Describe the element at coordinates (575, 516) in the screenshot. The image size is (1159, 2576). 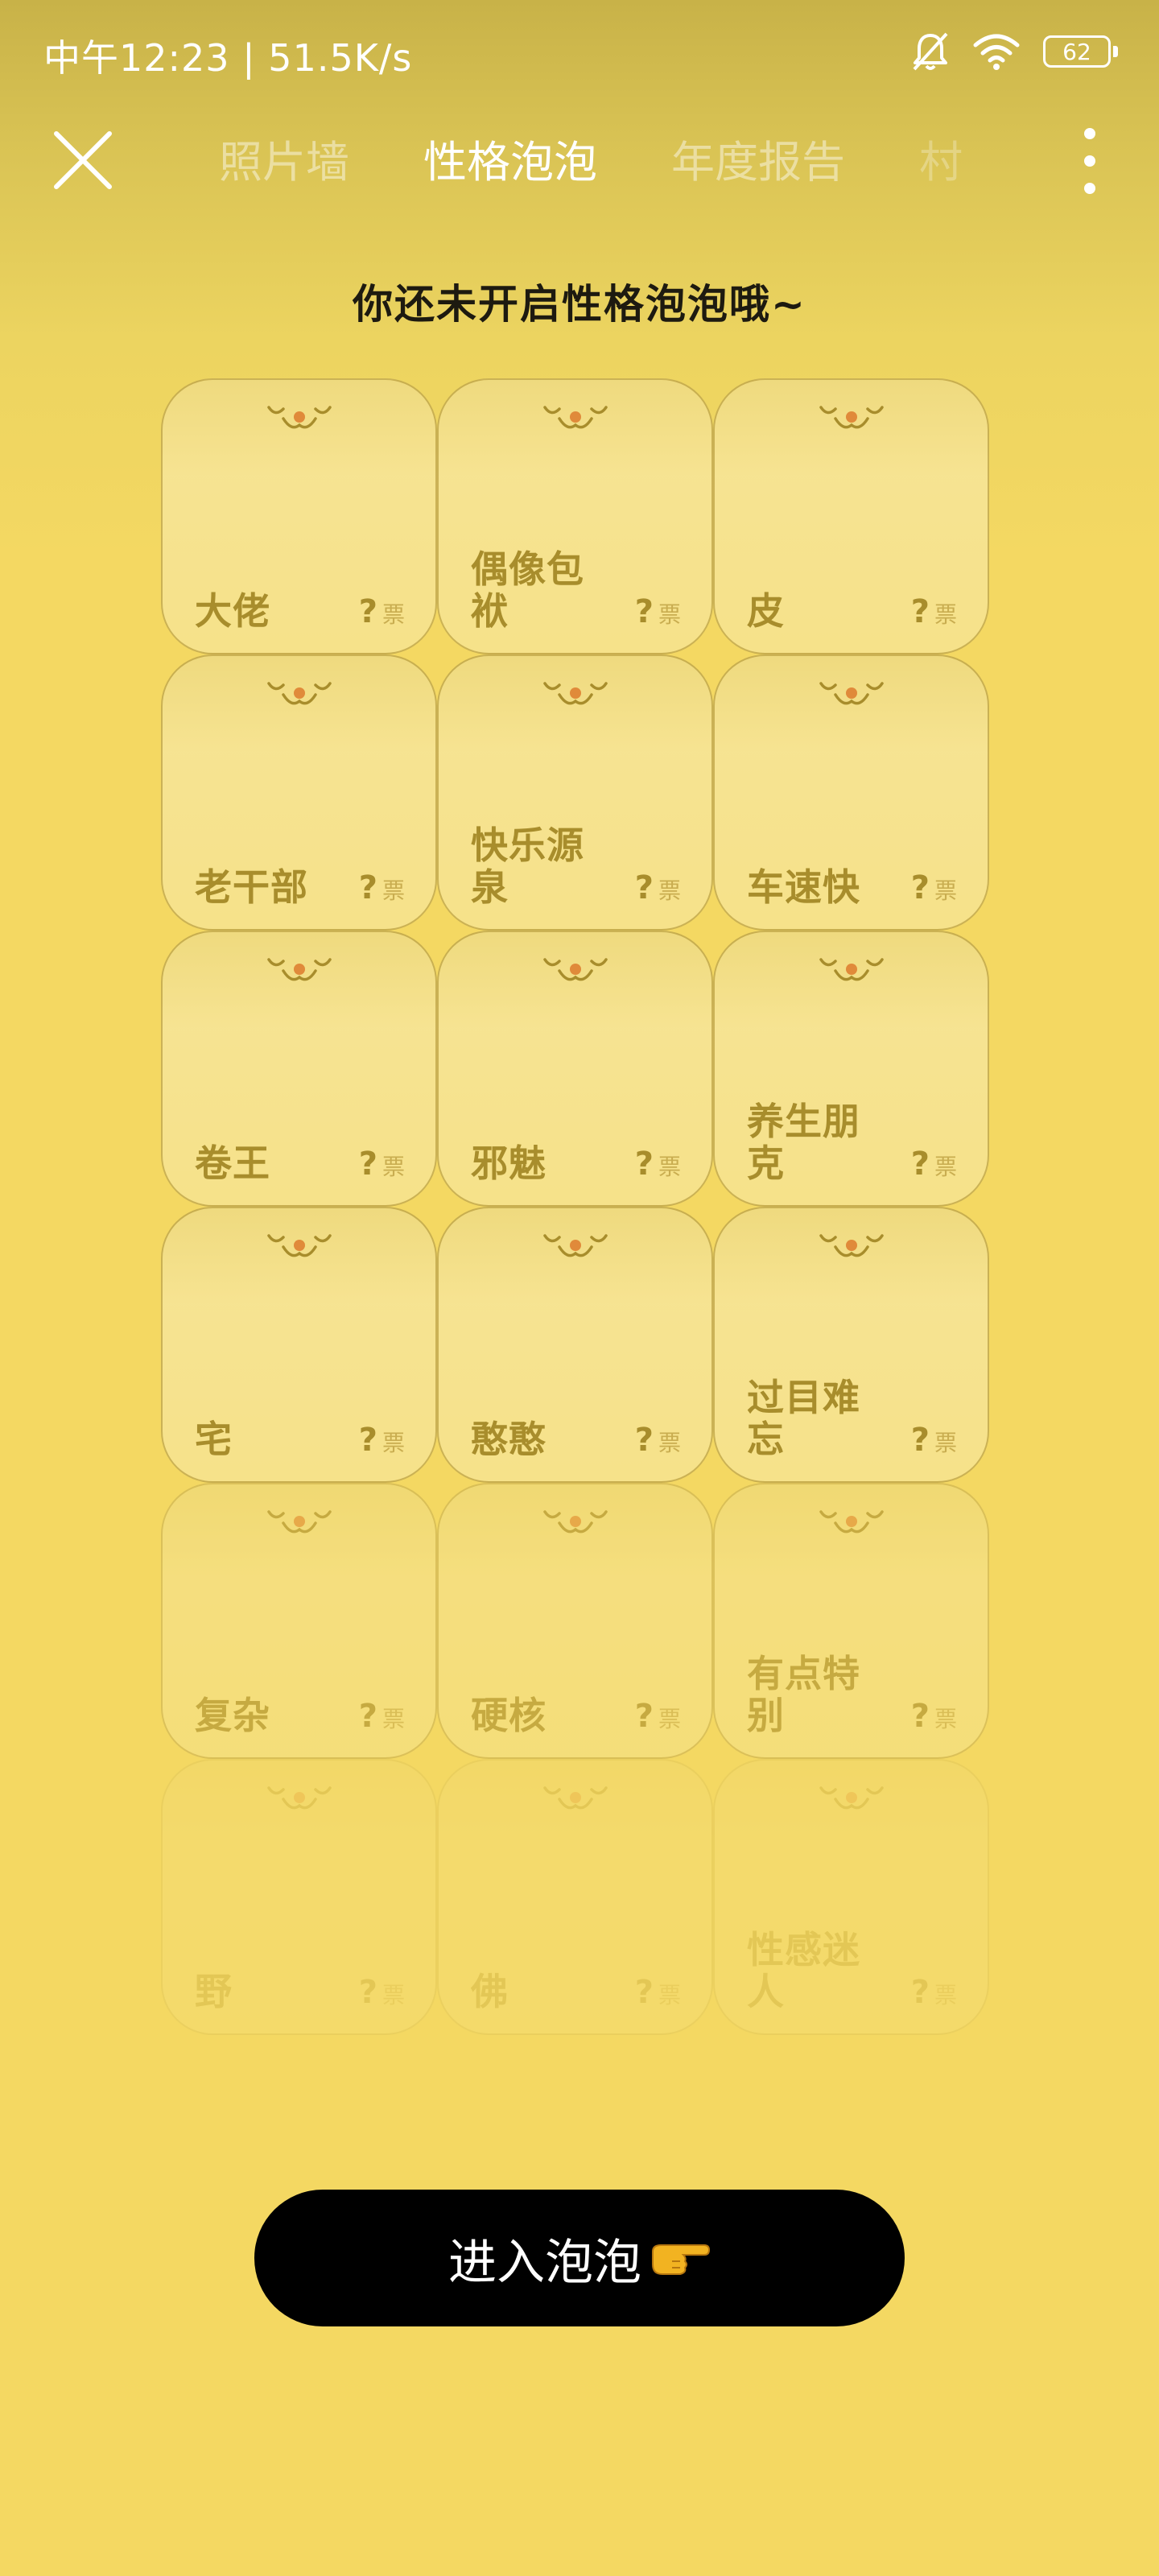
I see `personality-bubble: 偶像包袱? 票` at that location.